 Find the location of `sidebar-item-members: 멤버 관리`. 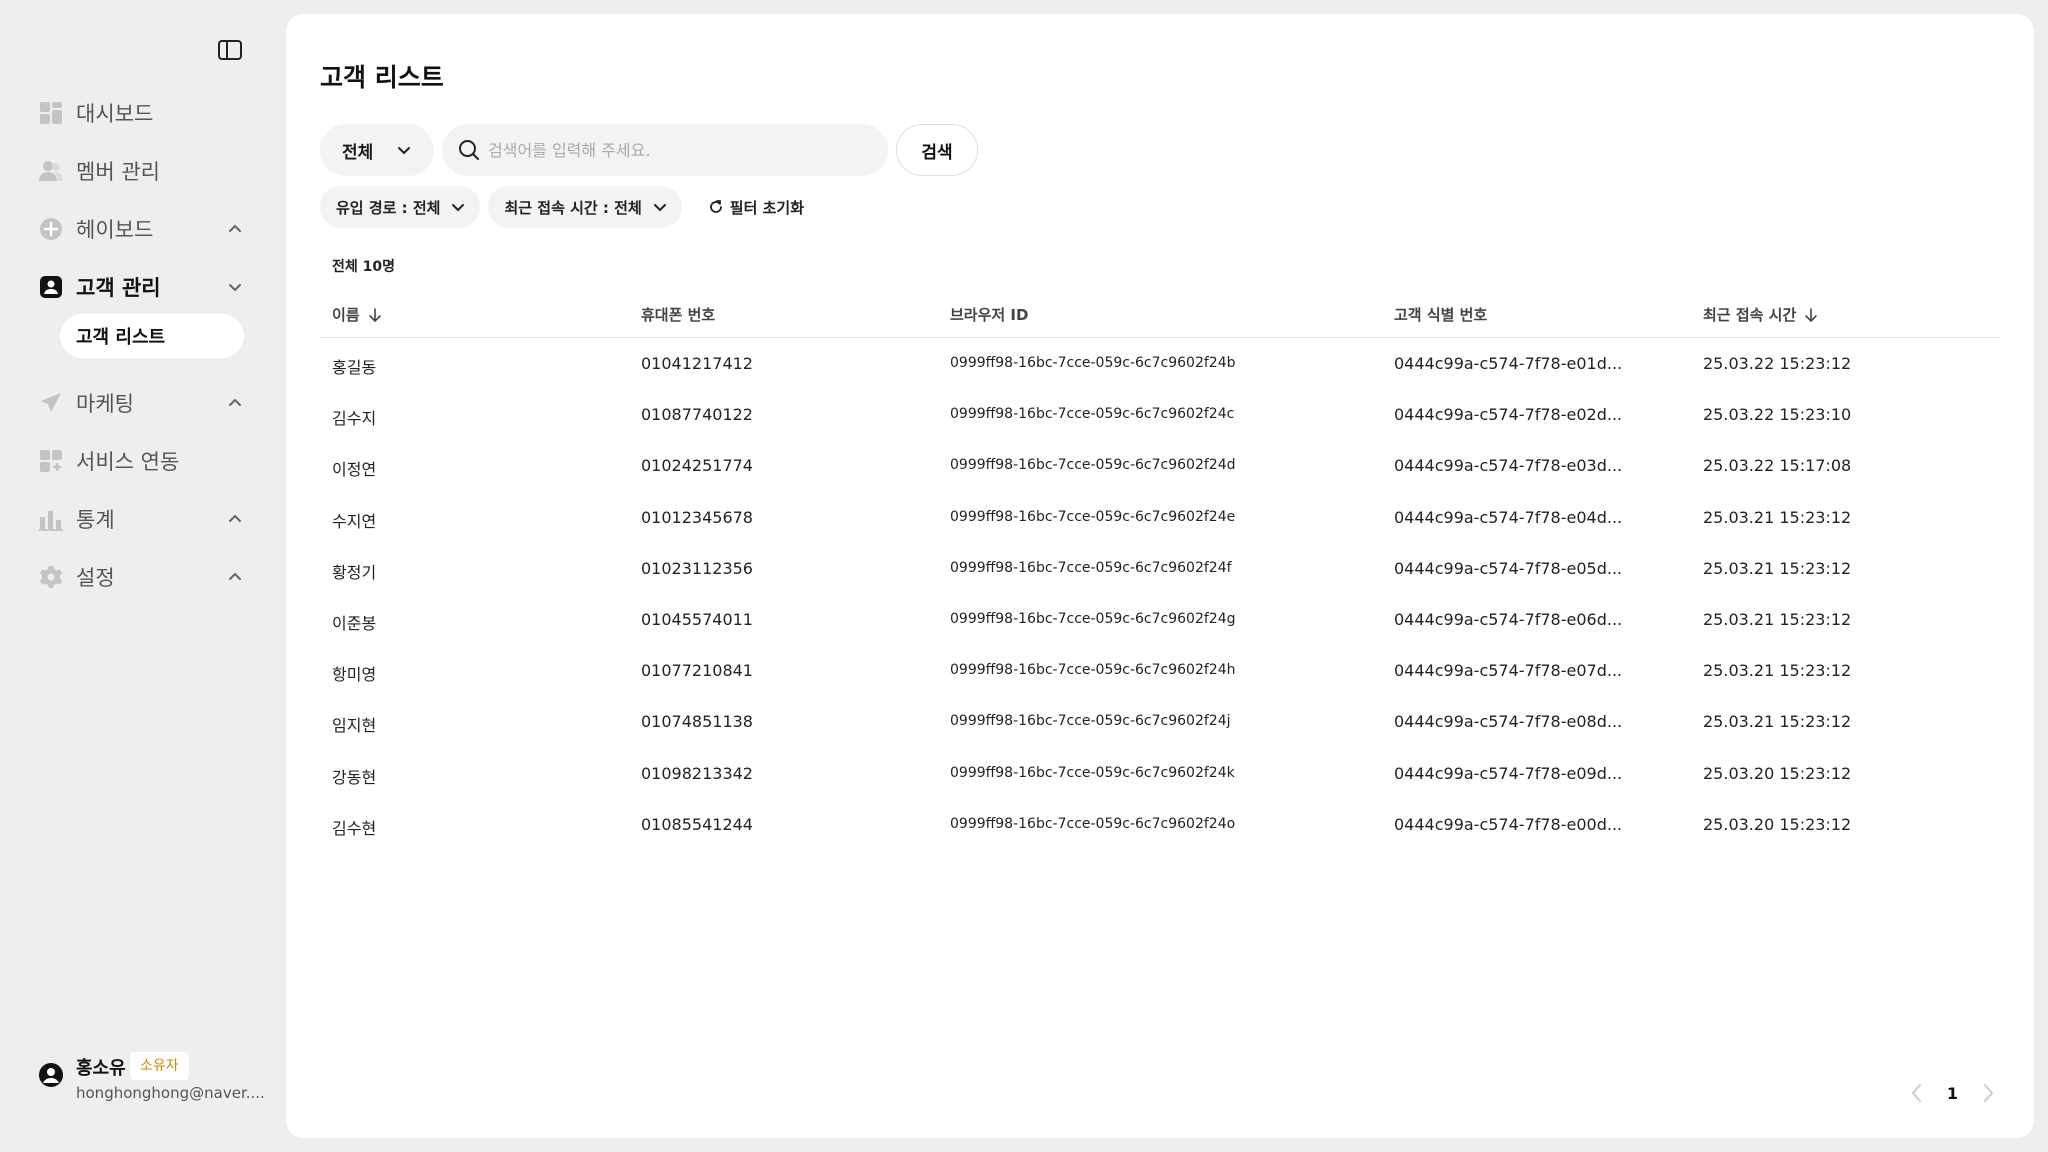

sidebar-item-members: 멤버 관리 is located at coordinates (141, 171).